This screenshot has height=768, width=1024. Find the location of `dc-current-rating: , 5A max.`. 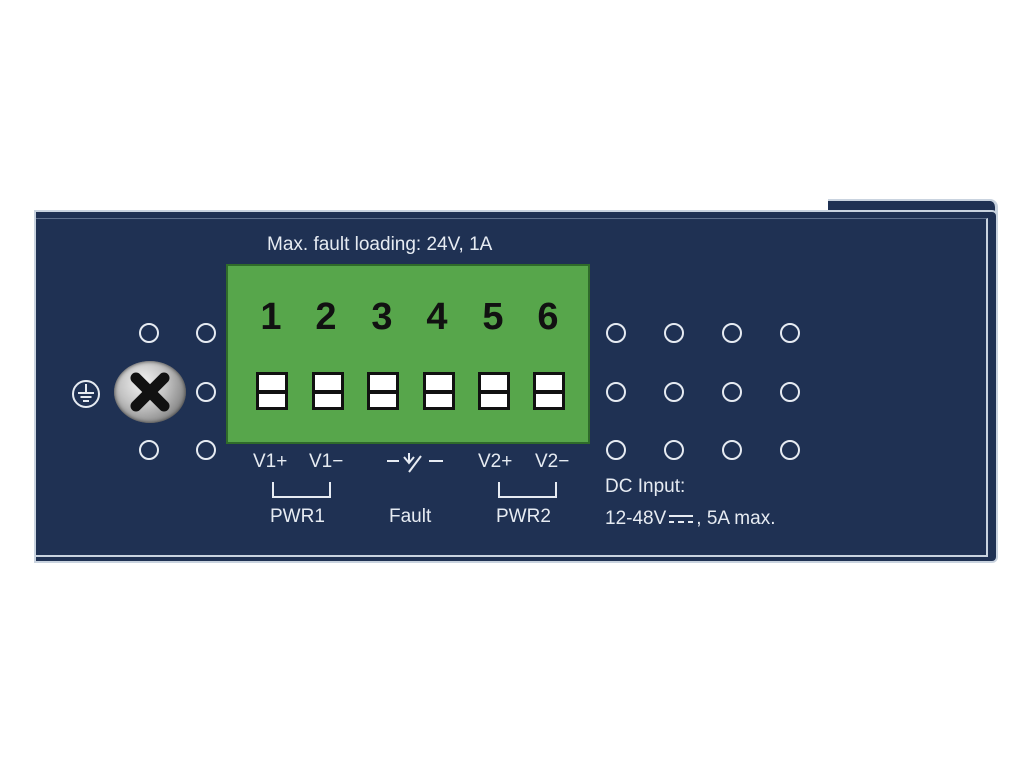

dc-current-rating: , 5A max. is located at coordinates (736, 518).